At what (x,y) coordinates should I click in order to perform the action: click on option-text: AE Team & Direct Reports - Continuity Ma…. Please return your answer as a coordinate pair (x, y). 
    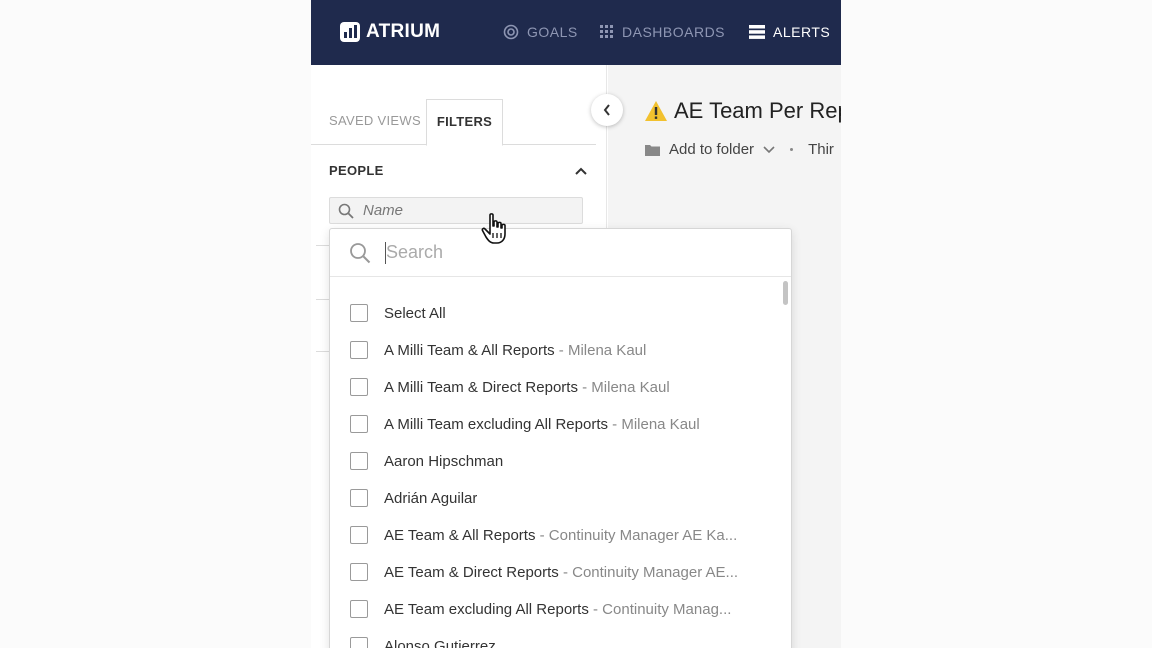
    Looking at the image, I should click on (561, 572).